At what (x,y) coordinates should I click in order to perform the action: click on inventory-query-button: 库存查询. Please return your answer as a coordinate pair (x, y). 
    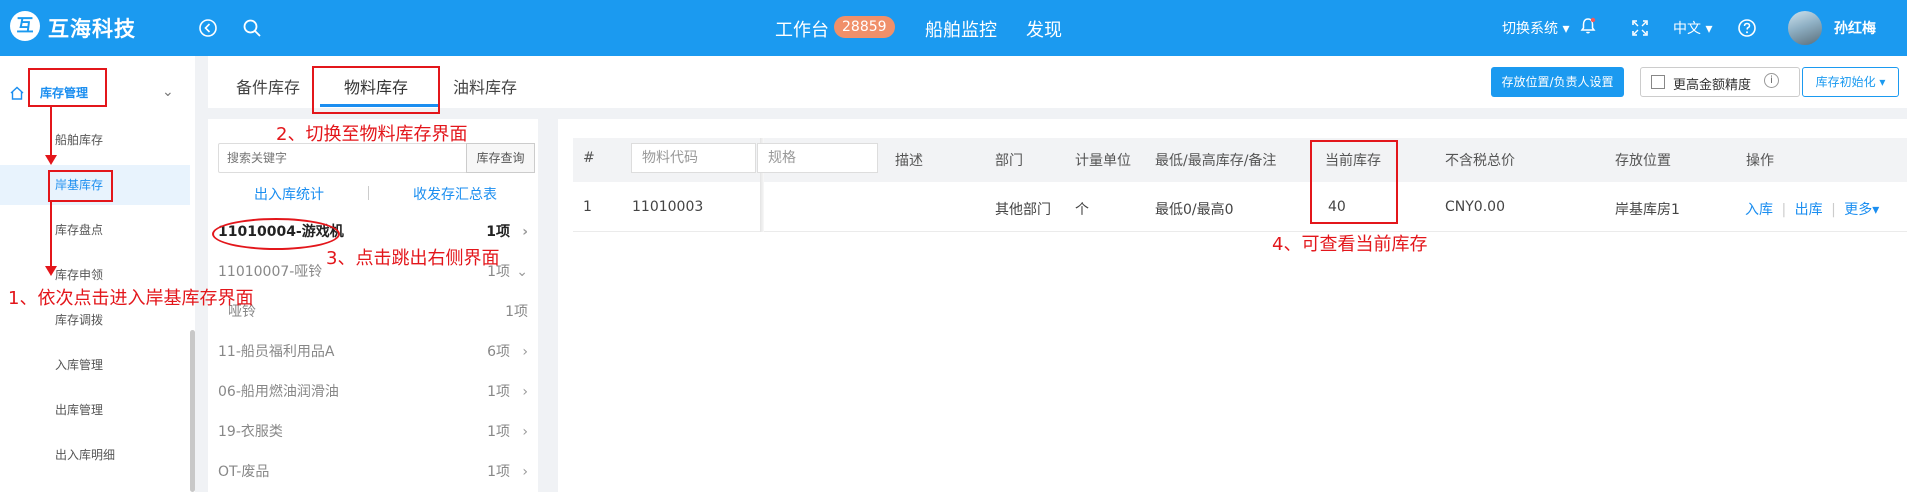
    Looking at the image, I should click on (500, 158).